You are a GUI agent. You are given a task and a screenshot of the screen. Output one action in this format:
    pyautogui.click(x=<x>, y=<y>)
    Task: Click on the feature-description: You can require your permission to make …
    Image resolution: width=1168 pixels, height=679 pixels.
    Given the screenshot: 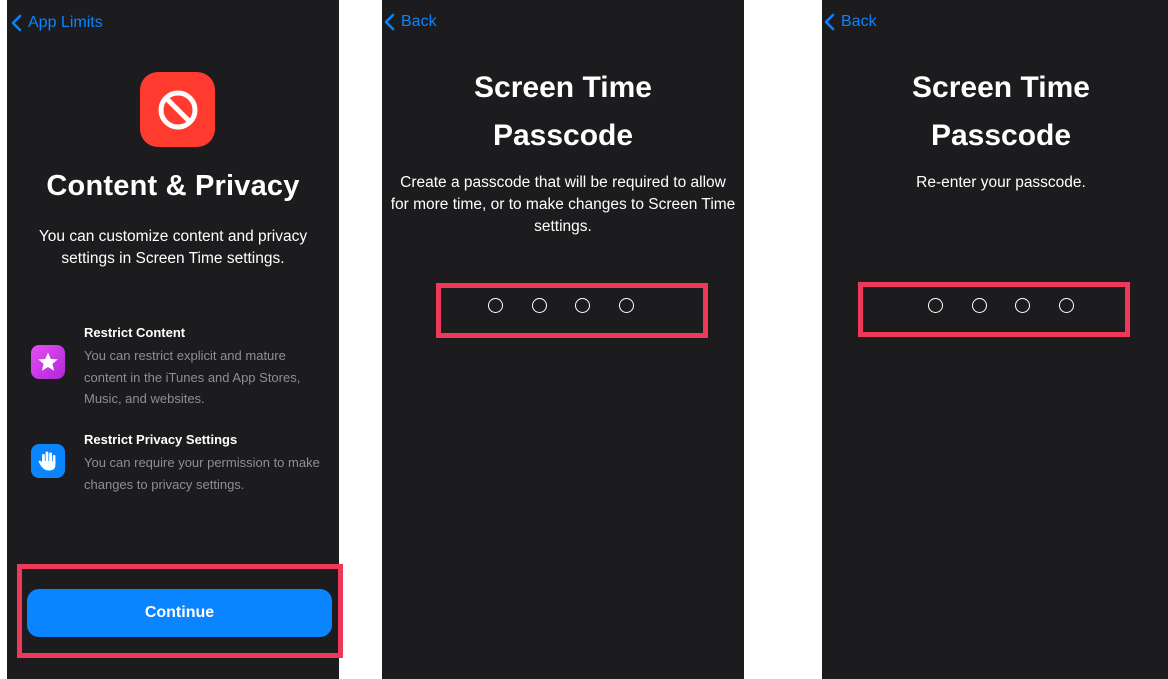 What is the action you would take?
    pyautogui.click(x=202, y=473)
    